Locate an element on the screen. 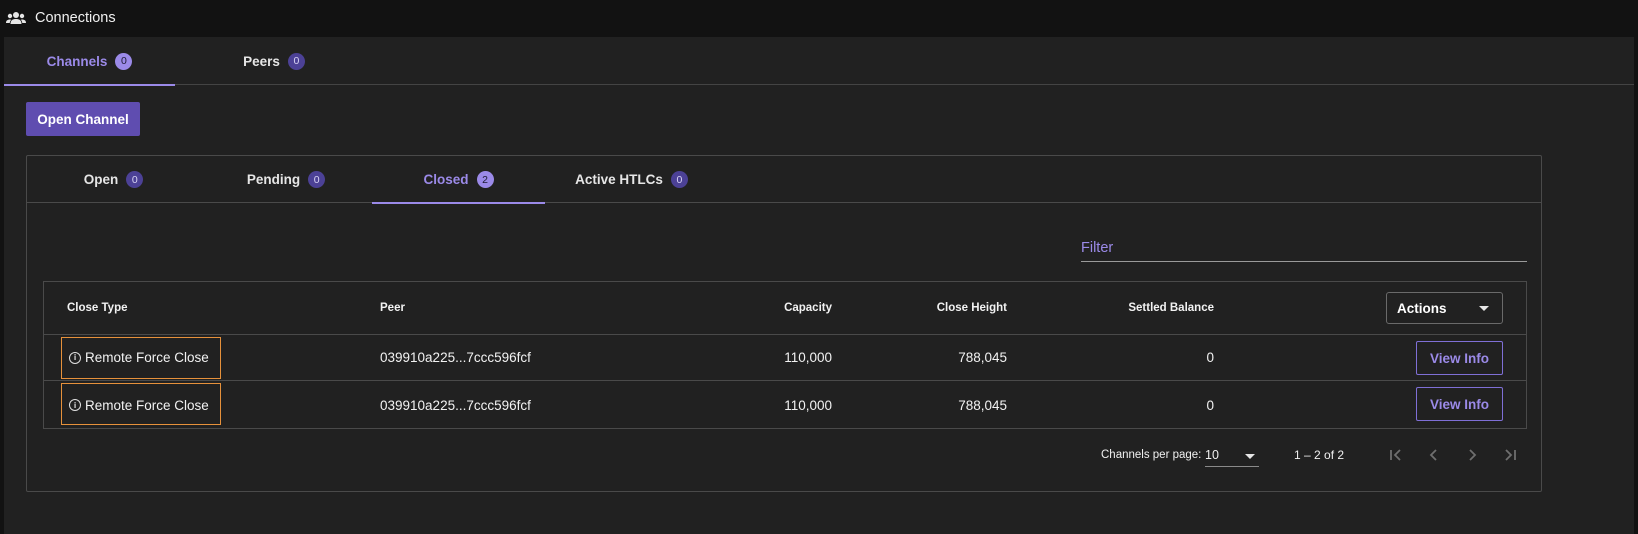 This screenshot has width=1638, height=534. tab-open-label: Open is located at coordinates (101, 179).